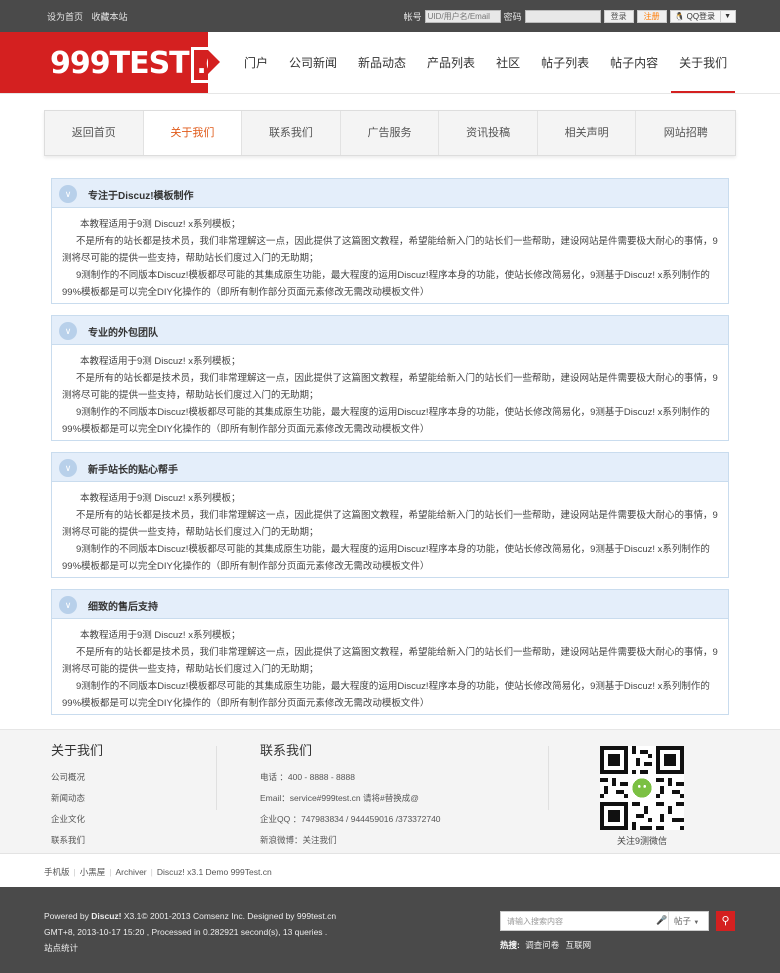  Describe the element at coordinates (579, 945) in the screenshot. I see `hot-search-item: 互联网` at that location.